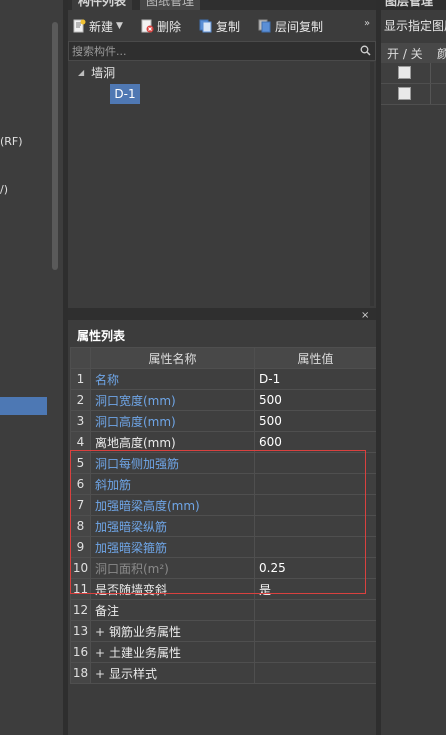 This screenshot has height=735, width=446. Describe the element at coordinates (315, 589) in the screenshot. I see `property-value-cell: 是` at that location.